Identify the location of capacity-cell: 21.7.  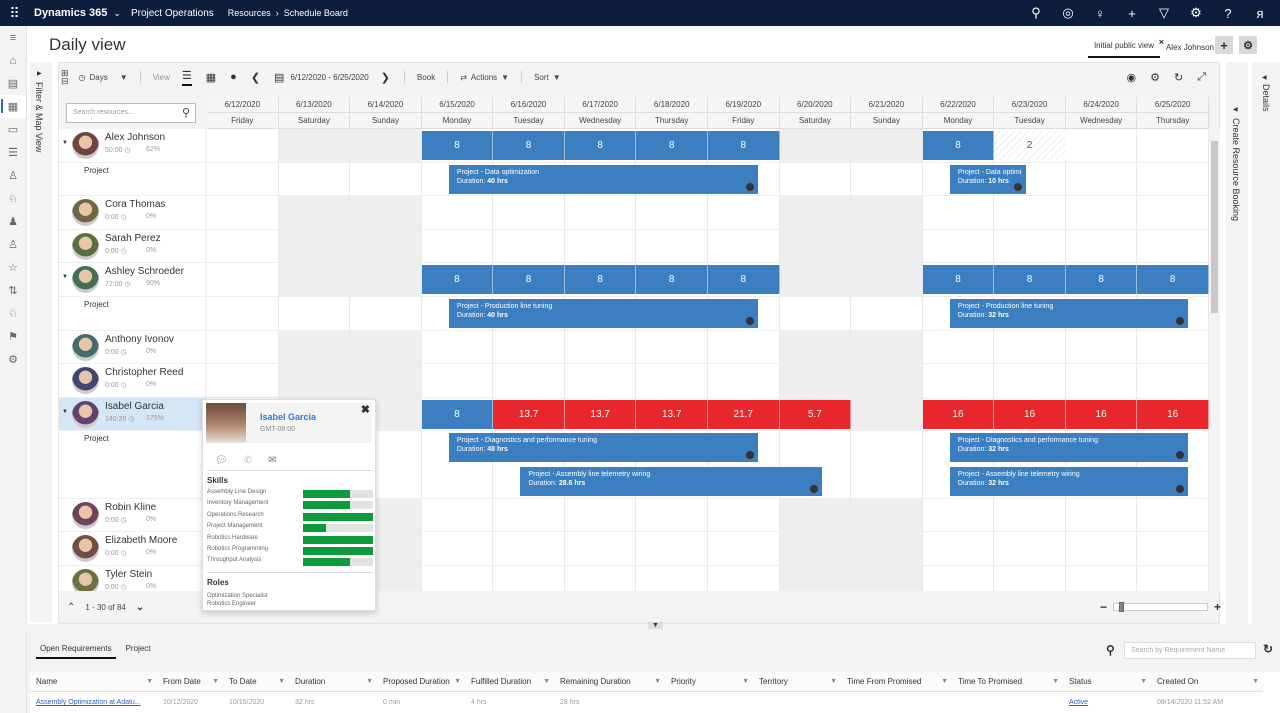
(743, 414).